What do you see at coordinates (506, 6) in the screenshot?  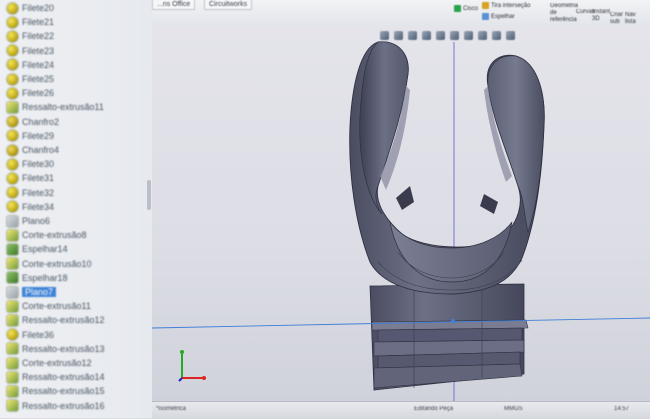 I see `intersect-button: Tira interseção` at bounding box center [506, 6].